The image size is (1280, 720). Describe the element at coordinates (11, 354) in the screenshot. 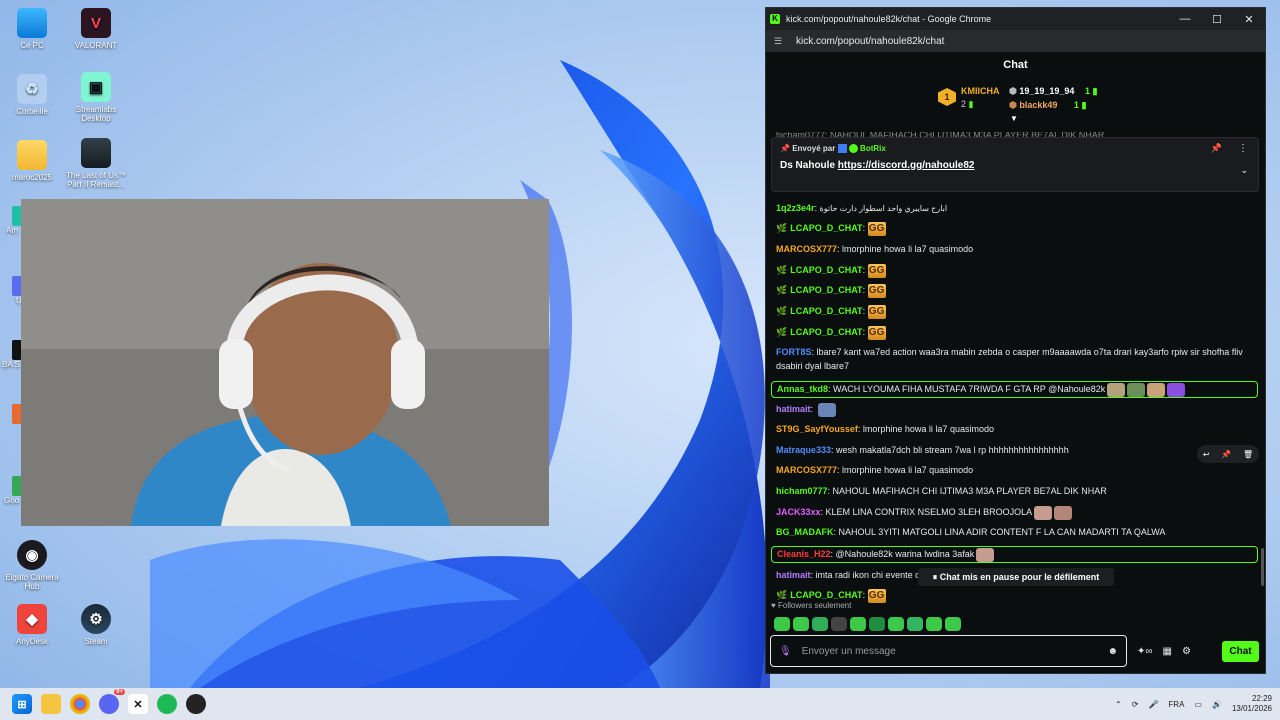

I see `desktop-icon-fragment: BA S` at that location.